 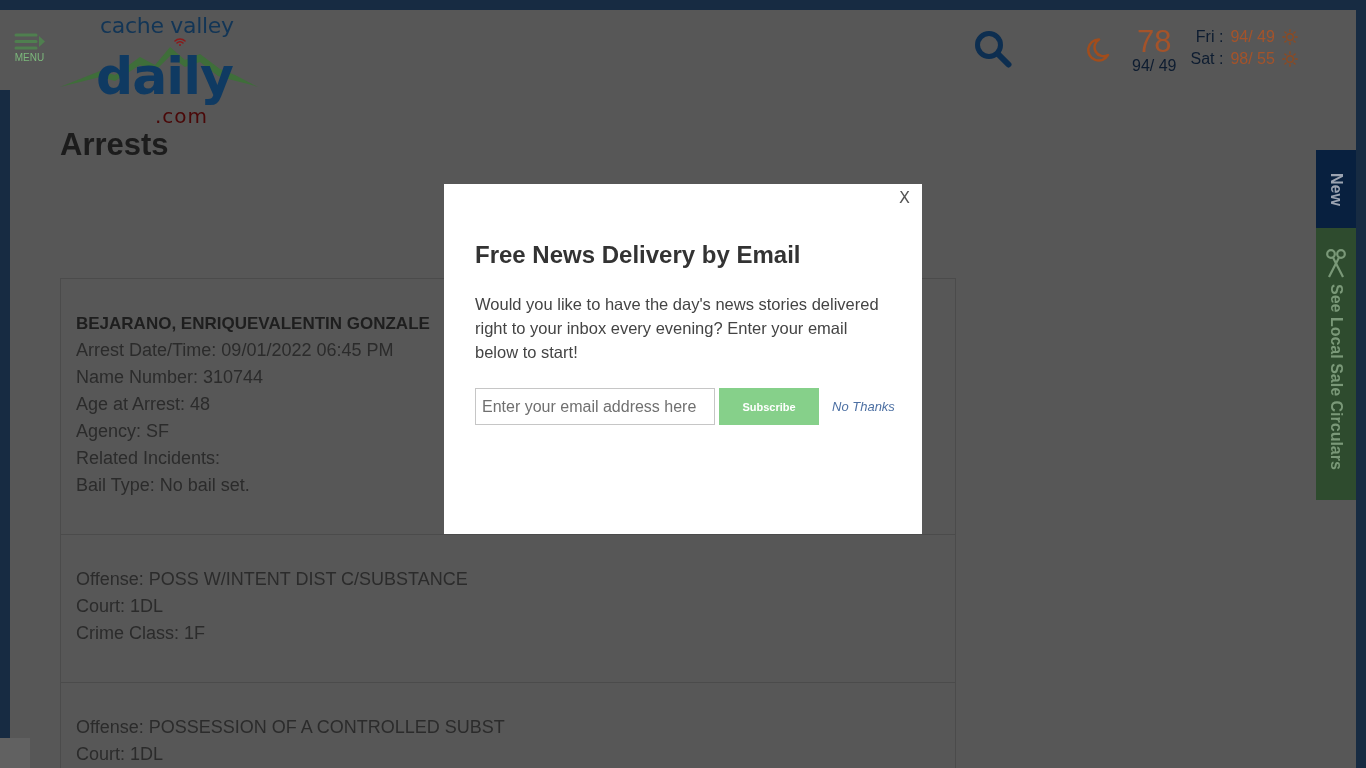 What do you see at coordinates (180, 41) in the screenshot?
I see `wifi-icon` at bounding box center [180, 41].